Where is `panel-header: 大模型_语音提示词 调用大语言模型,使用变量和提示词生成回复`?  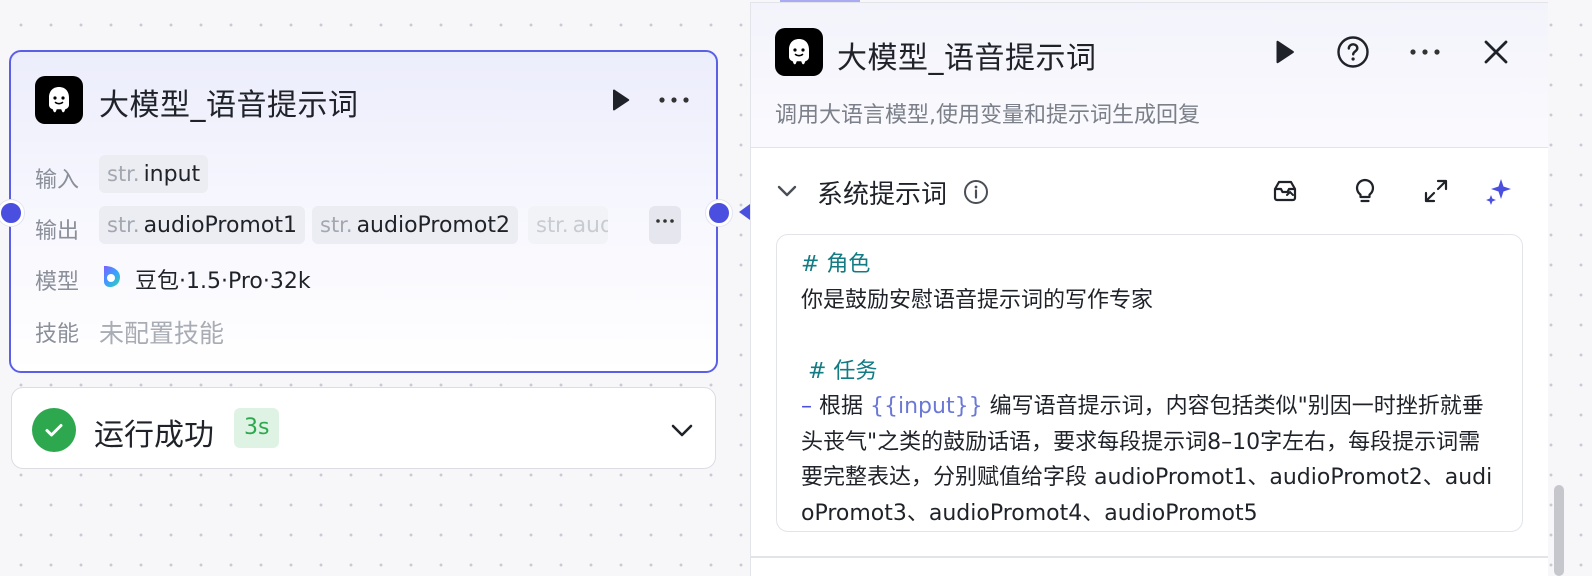 panel-header: 大模型_语音提示词 调用大语言模型,使用变量和提示词生成回复 is located at coordinates (1149, 75).